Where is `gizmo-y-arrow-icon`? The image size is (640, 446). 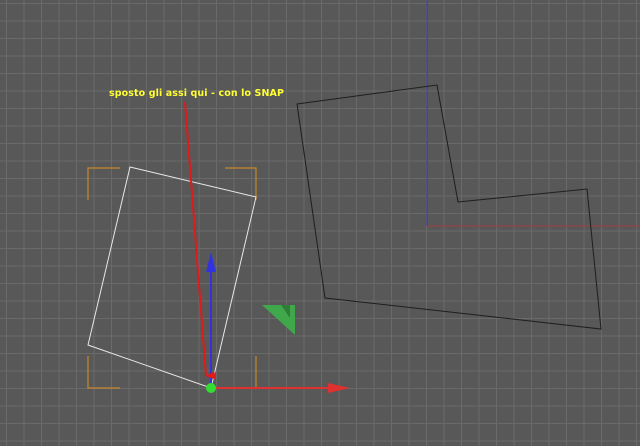
gizmo-y-arrow-icon is located at coordinates (211, 262).